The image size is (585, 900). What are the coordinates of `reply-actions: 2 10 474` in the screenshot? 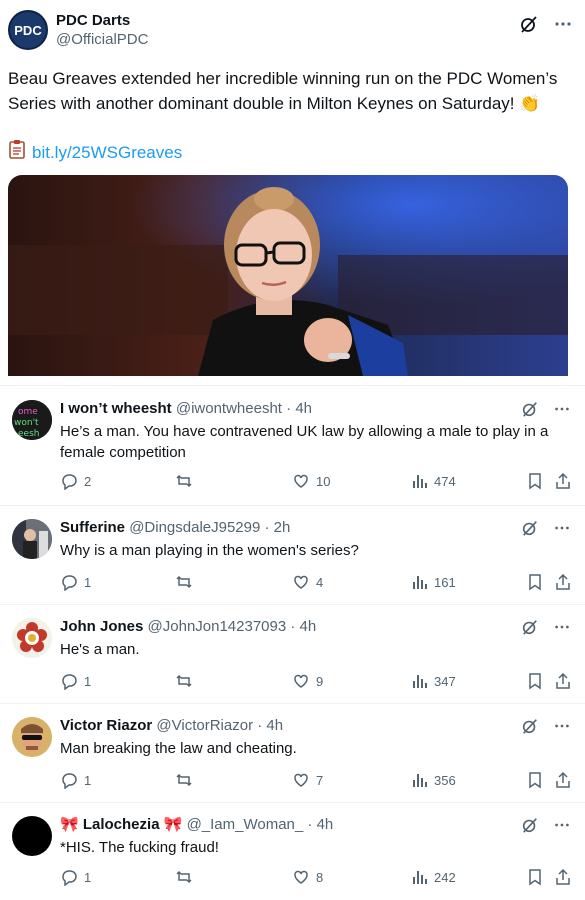 It's located at (317, 482).